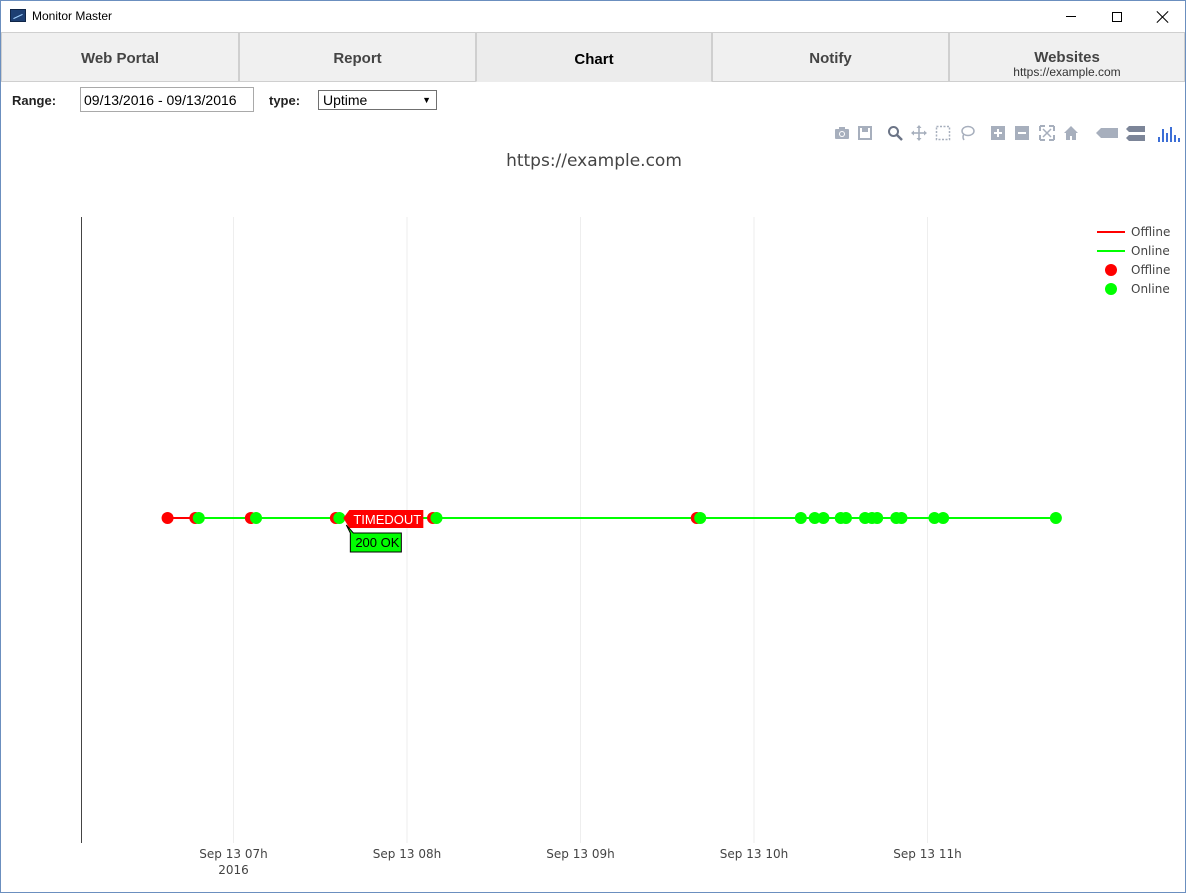 The width and height of the screenshot is (1186, 893). Describe the element at coordinates (1139, 270) in the screenshot. I see `legend-item-offline-marker: Offline` at that location.